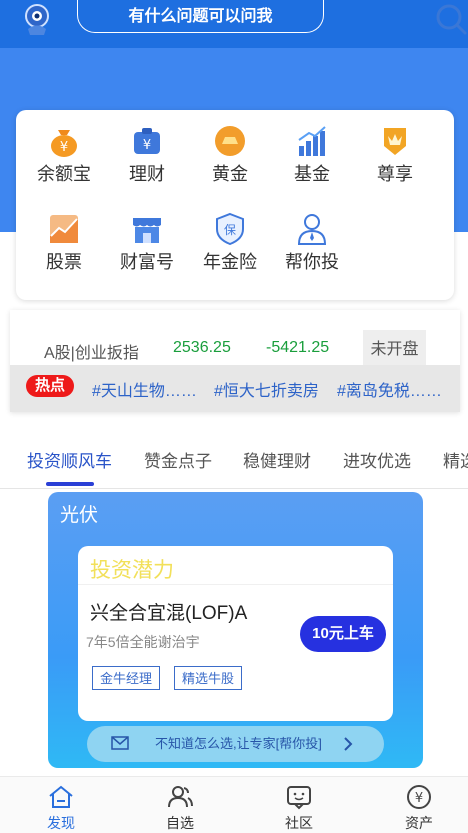 The image size is (468, 833). What do you see at coordinates (79, 515) in the screenshot?
I see `panel-title: 光伏` at bounding box center [79, 515].